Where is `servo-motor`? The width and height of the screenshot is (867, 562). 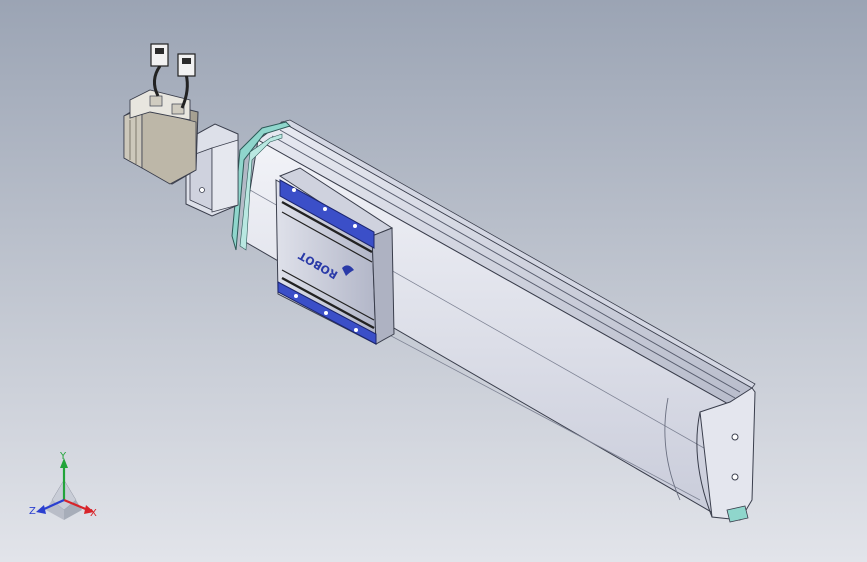
servo-motor is located at coordinates (161, 137).